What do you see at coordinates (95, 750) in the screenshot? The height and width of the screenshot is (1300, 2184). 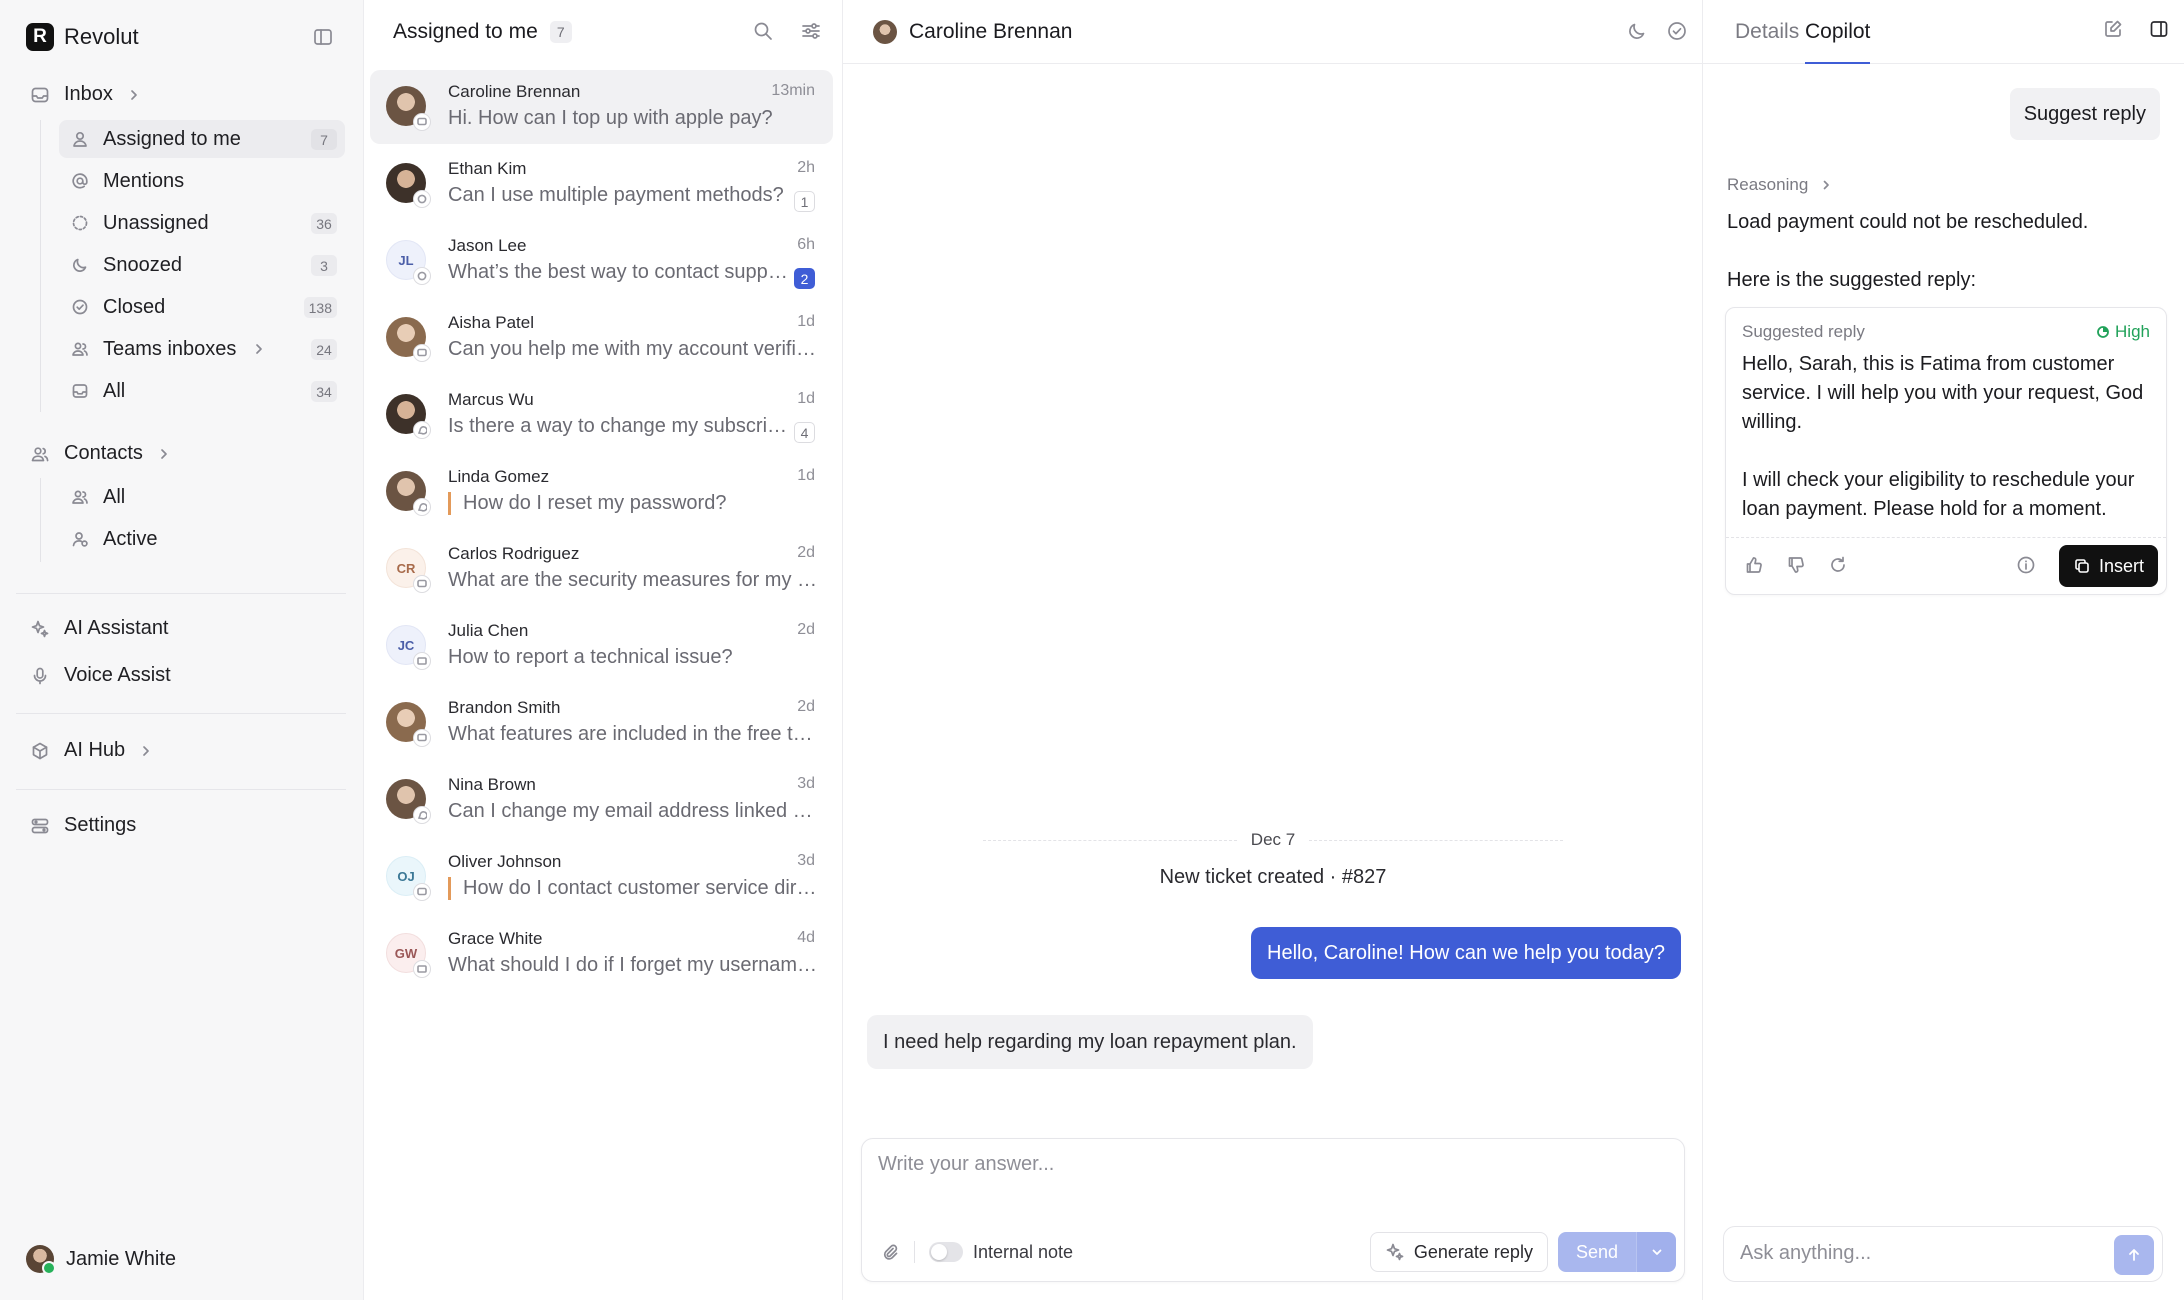 I see `nav-ai-hub-label: AI Hub` at bounding box center [95, 750].